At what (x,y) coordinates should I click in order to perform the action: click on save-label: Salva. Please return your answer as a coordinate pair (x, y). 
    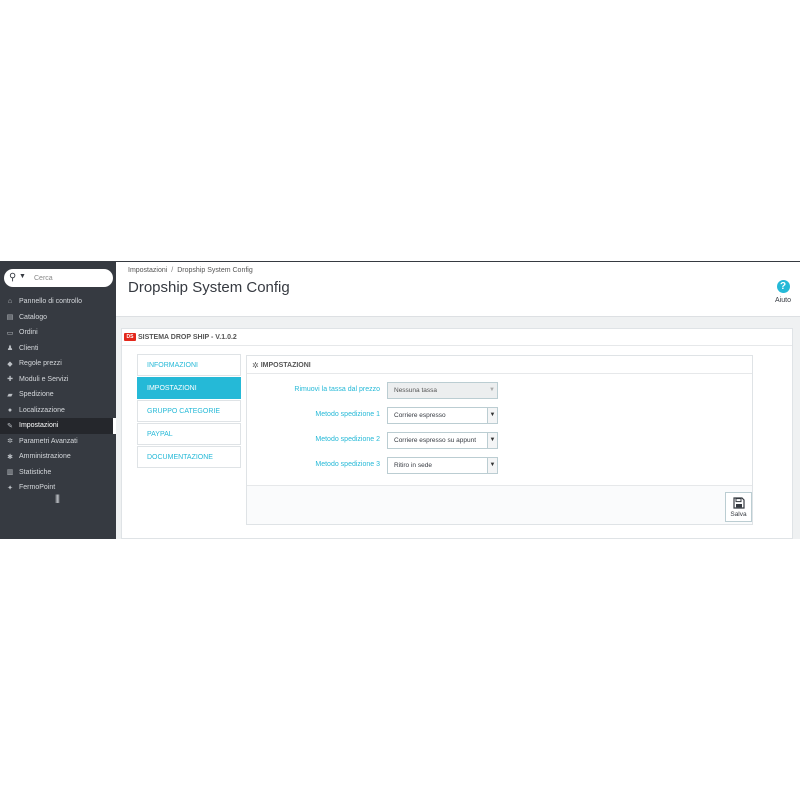
    Looking at the image, I should click on (738, 514).